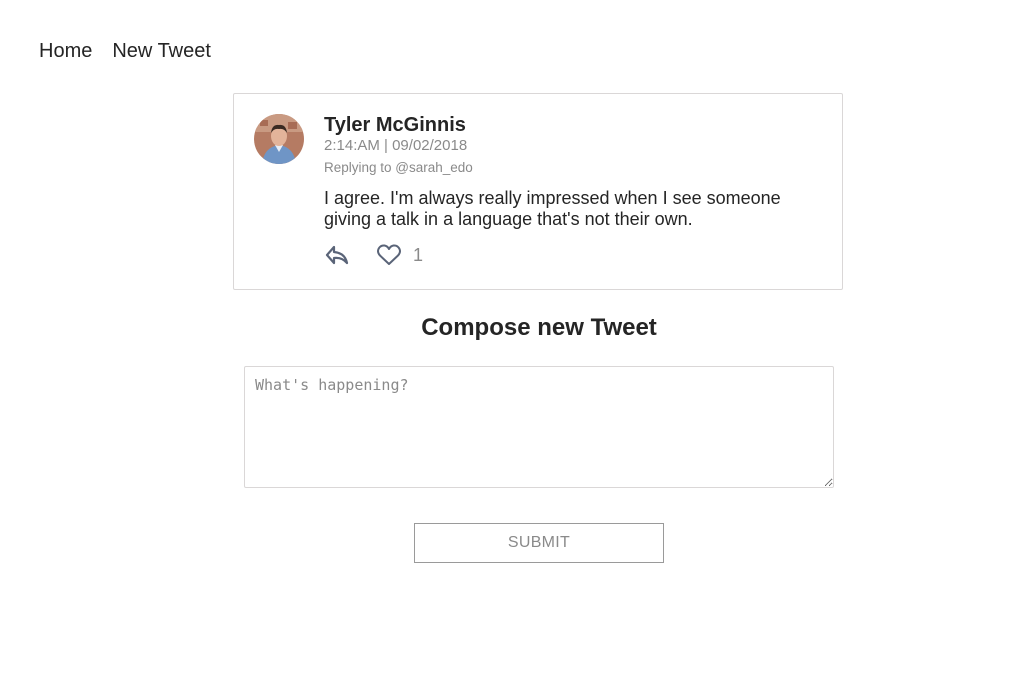 The height and width of the screenshot is (699, 1019). What do you see at coordinates (539, 543) in the screenshot?
I see `submit-button: SUBMIT` at bounding box center [539, 543].